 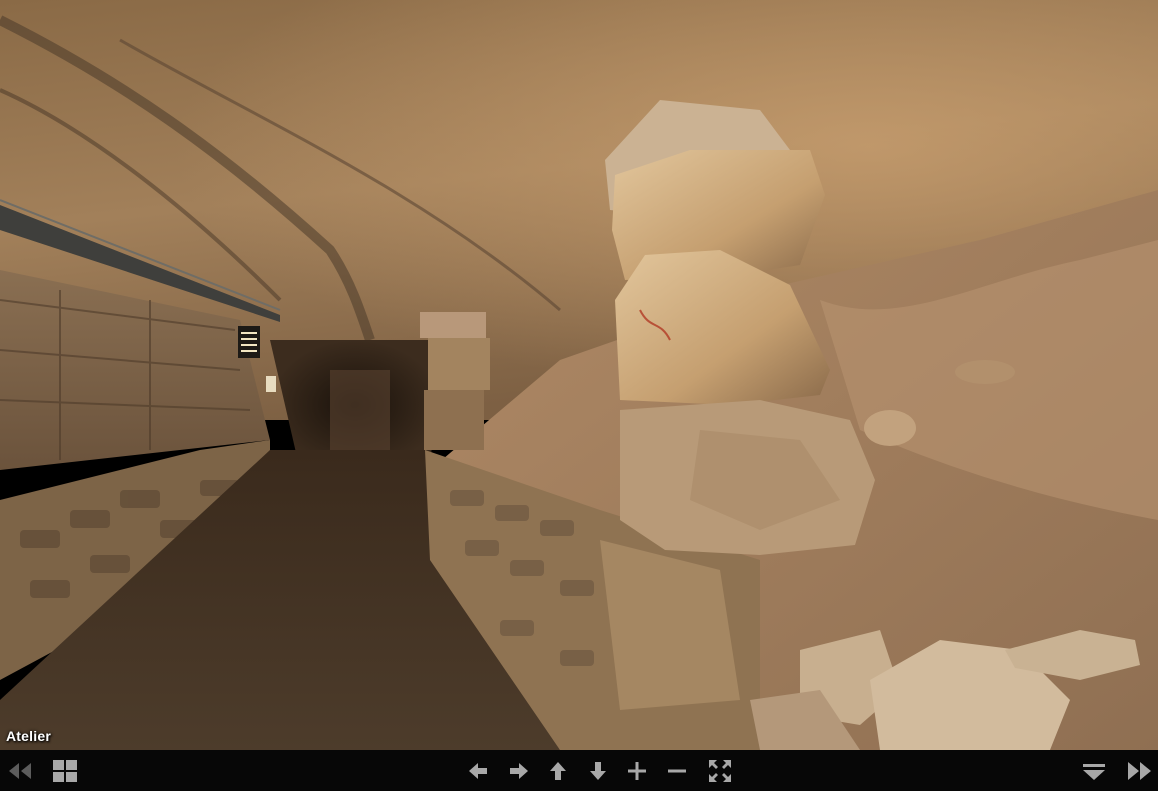 I want to click on zoom-out-button, so click(x=677, y=770).